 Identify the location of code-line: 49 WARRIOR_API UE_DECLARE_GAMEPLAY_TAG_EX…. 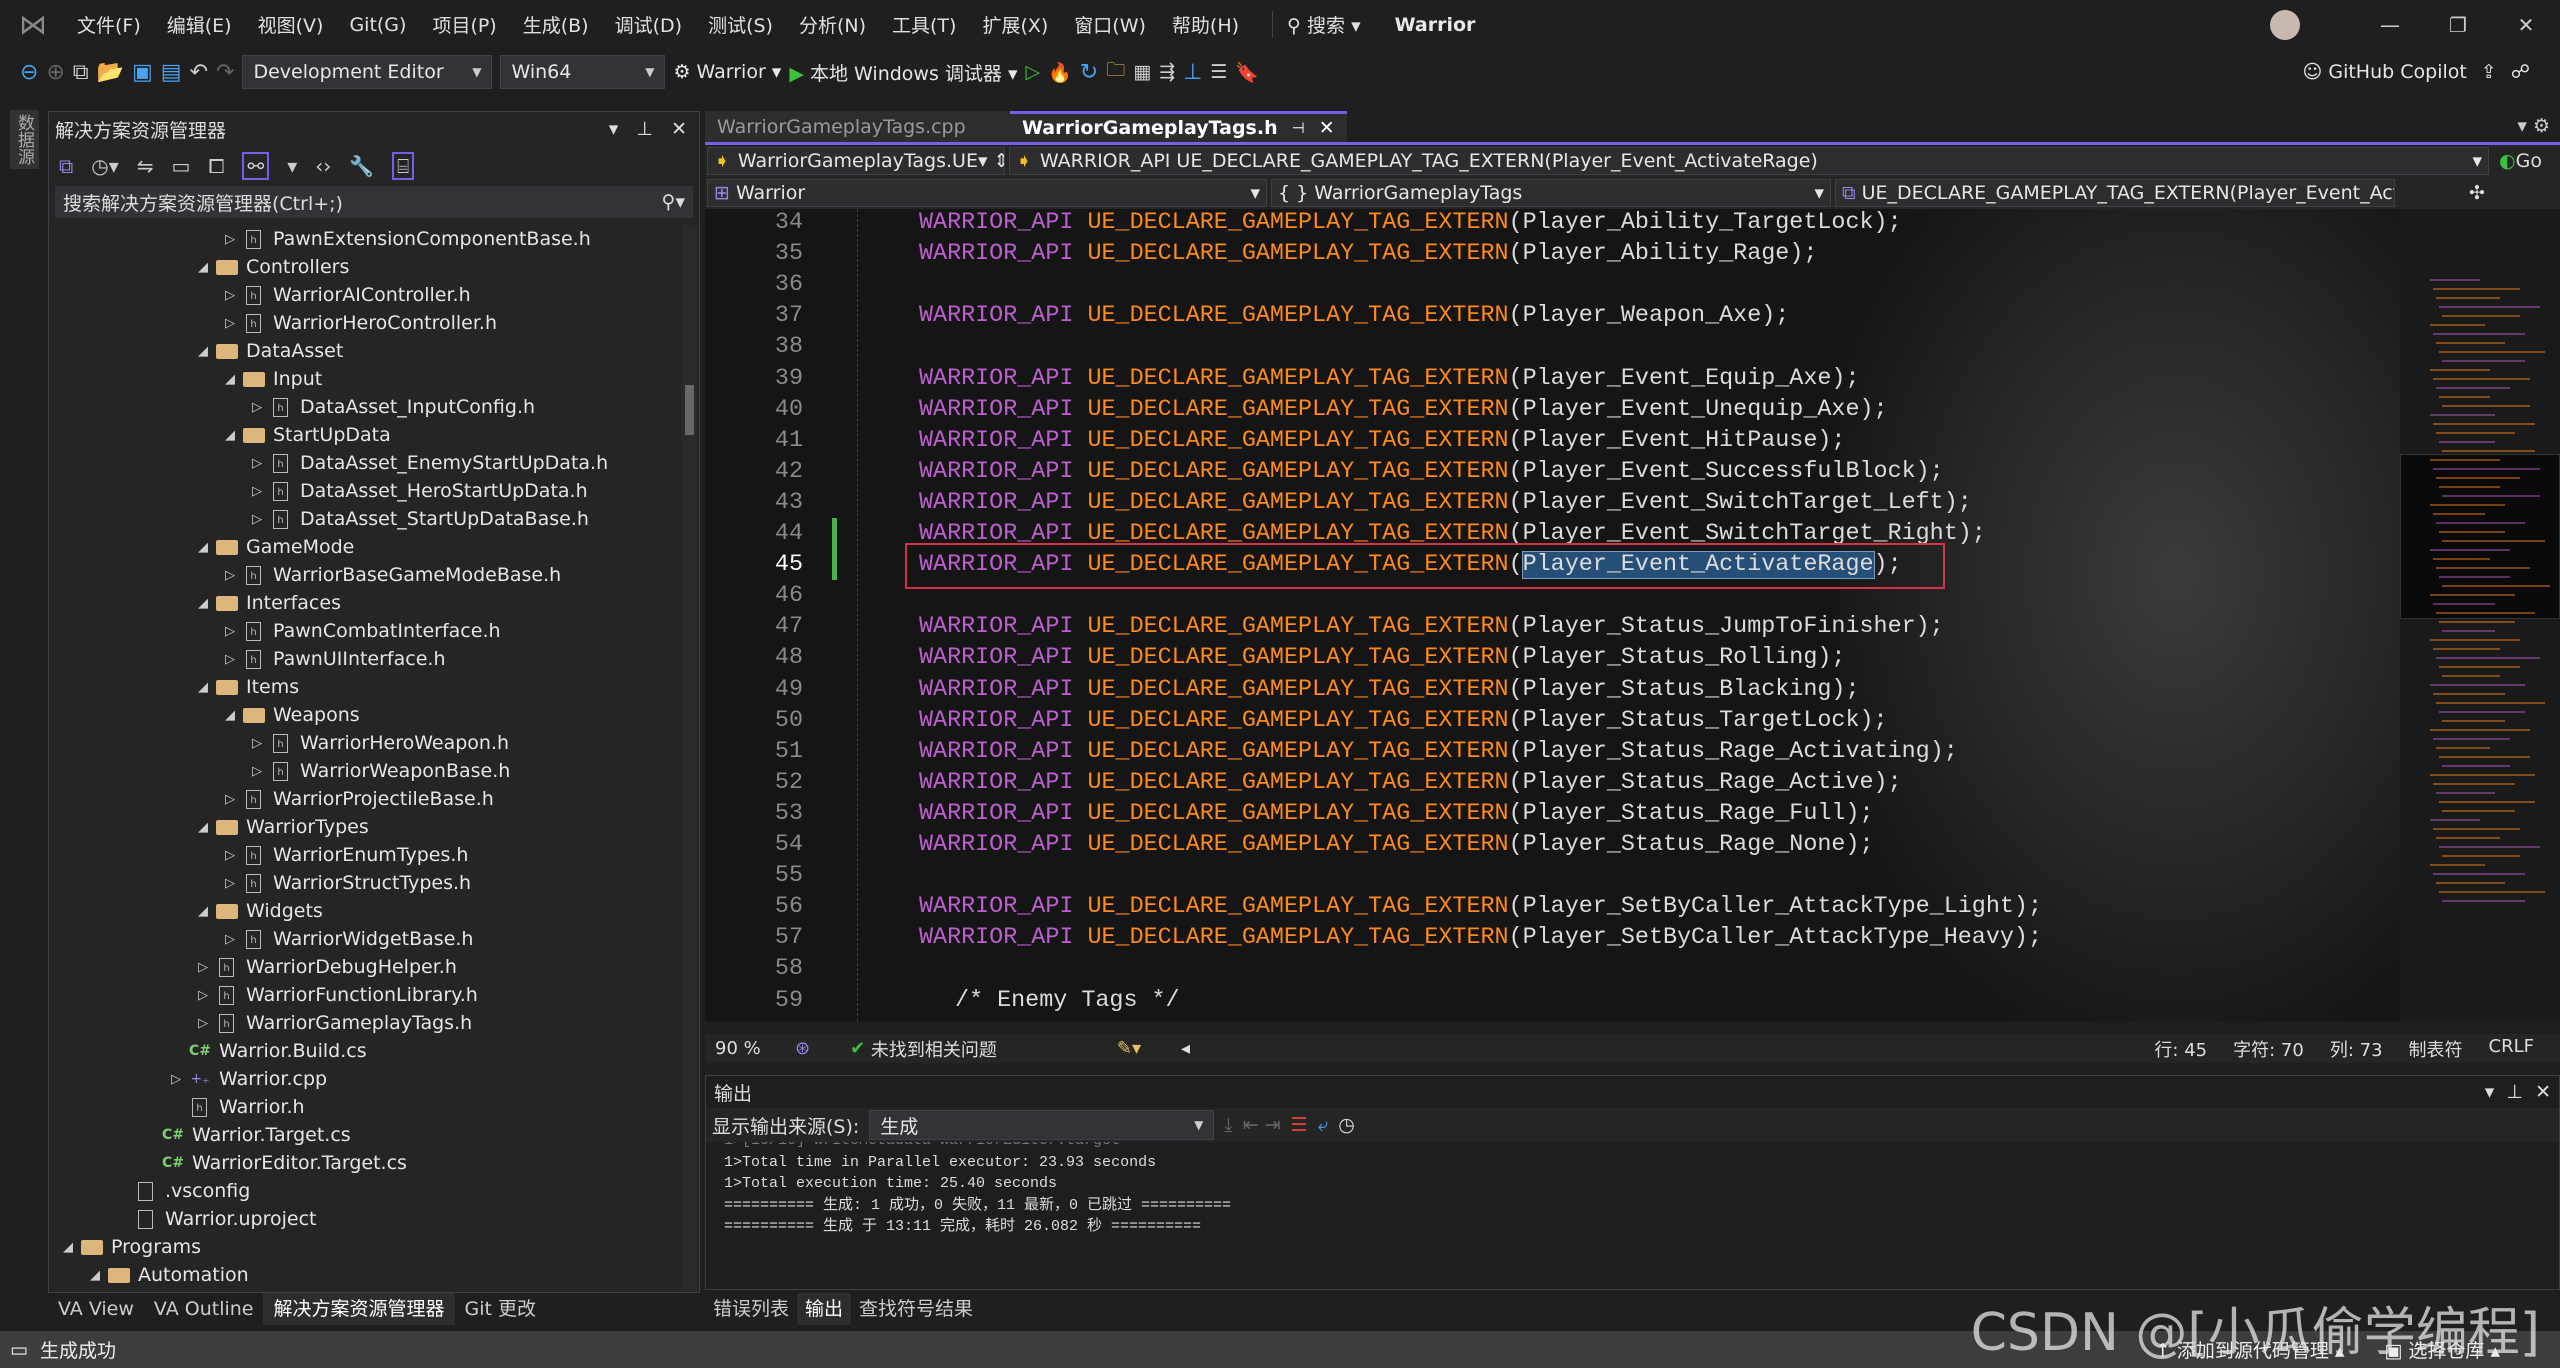
(1552, 690).